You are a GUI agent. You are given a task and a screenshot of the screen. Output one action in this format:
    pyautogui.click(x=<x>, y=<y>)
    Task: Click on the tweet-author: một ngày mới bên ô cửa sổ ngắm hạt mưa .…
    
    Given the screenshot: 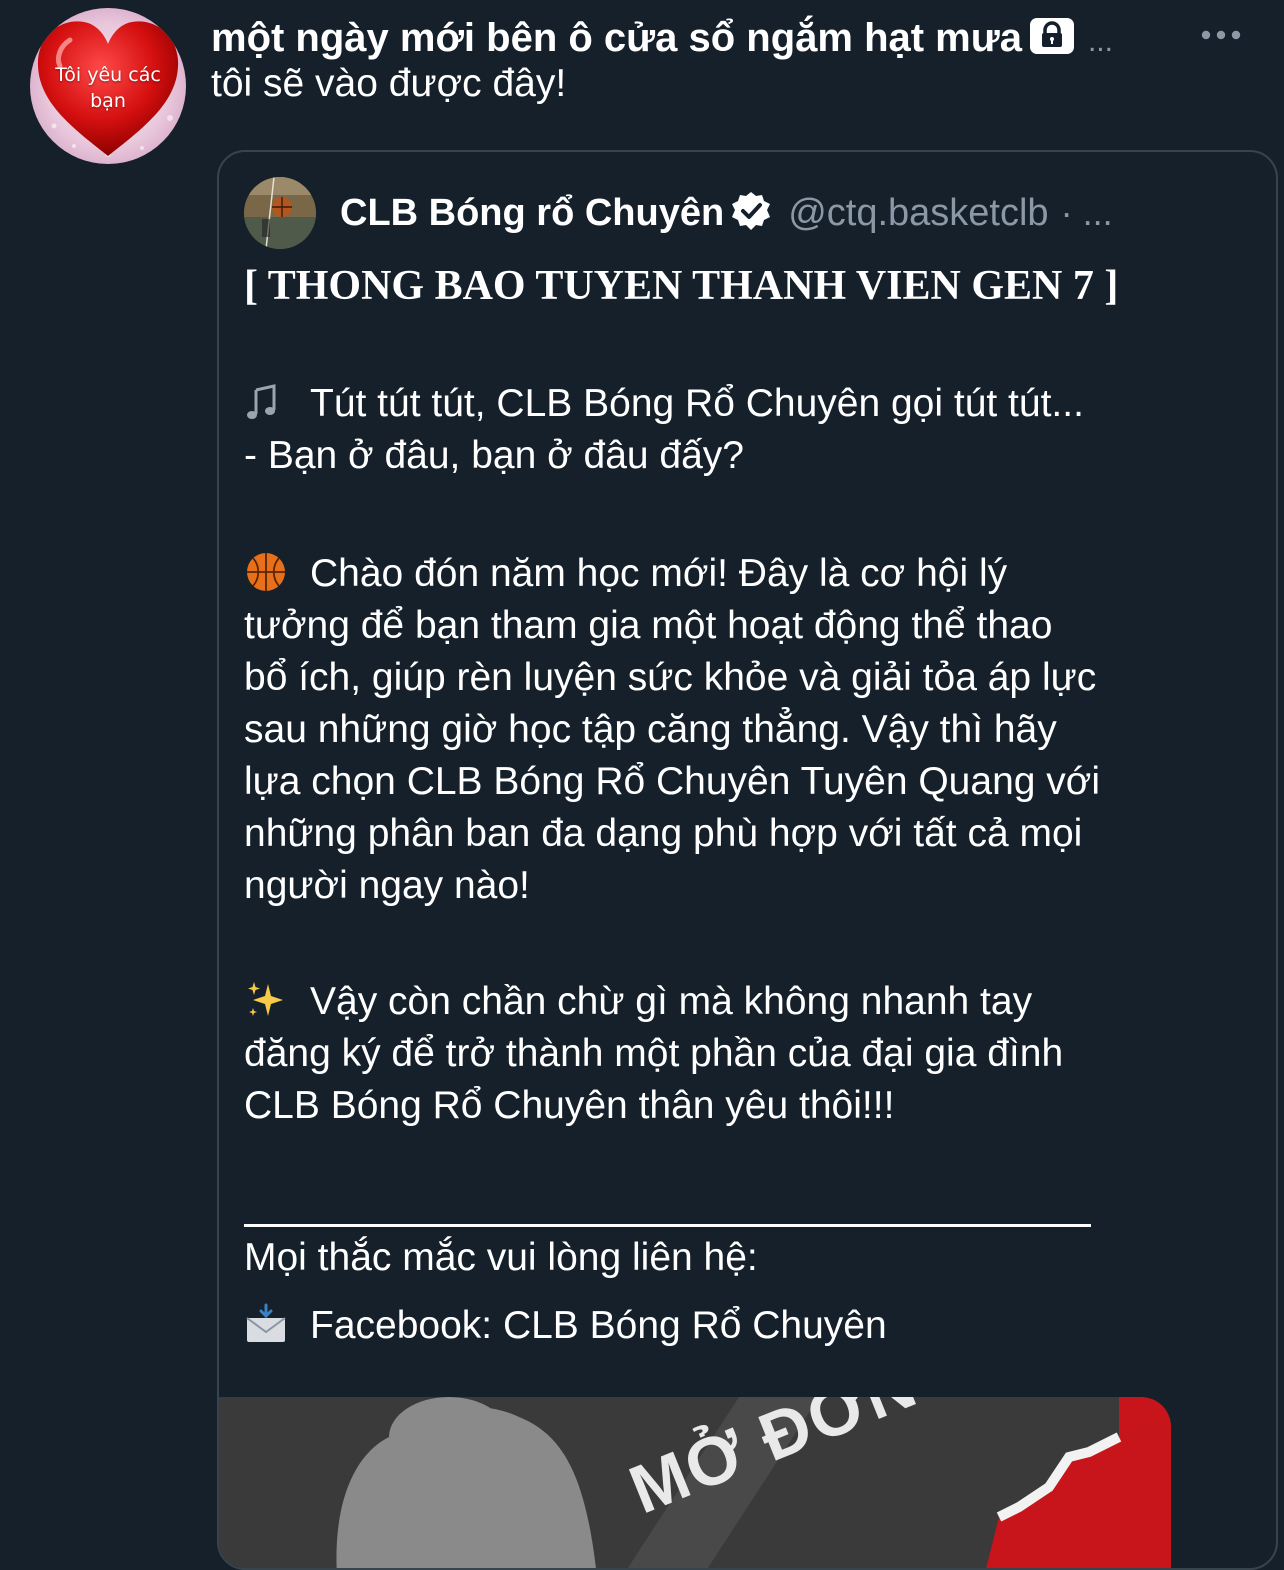 What is the action you would take?
    pyautogui.click(x=662, y=38)
    